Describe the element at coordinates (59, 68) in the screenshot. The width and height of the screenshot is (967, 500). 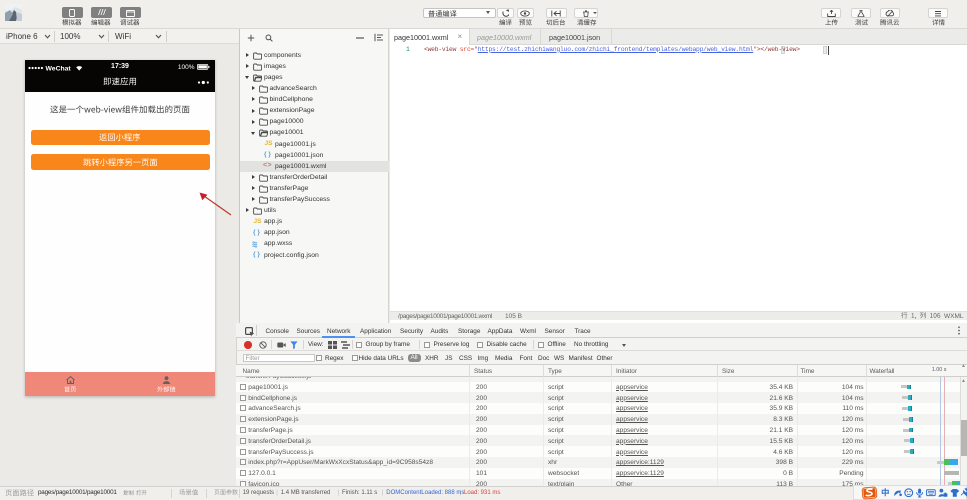
I see `svg-text: WeChat` at that location.